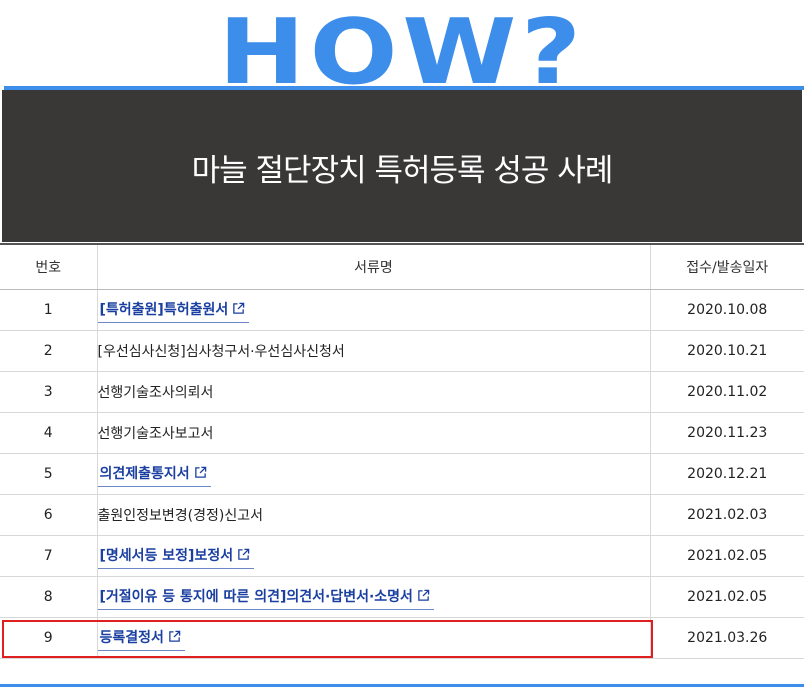 The width and height of the screenshot is (804, 688). I want to click on table-row: 3 선행기술조사의뢰서 2020.11.02, so click(402, 392).